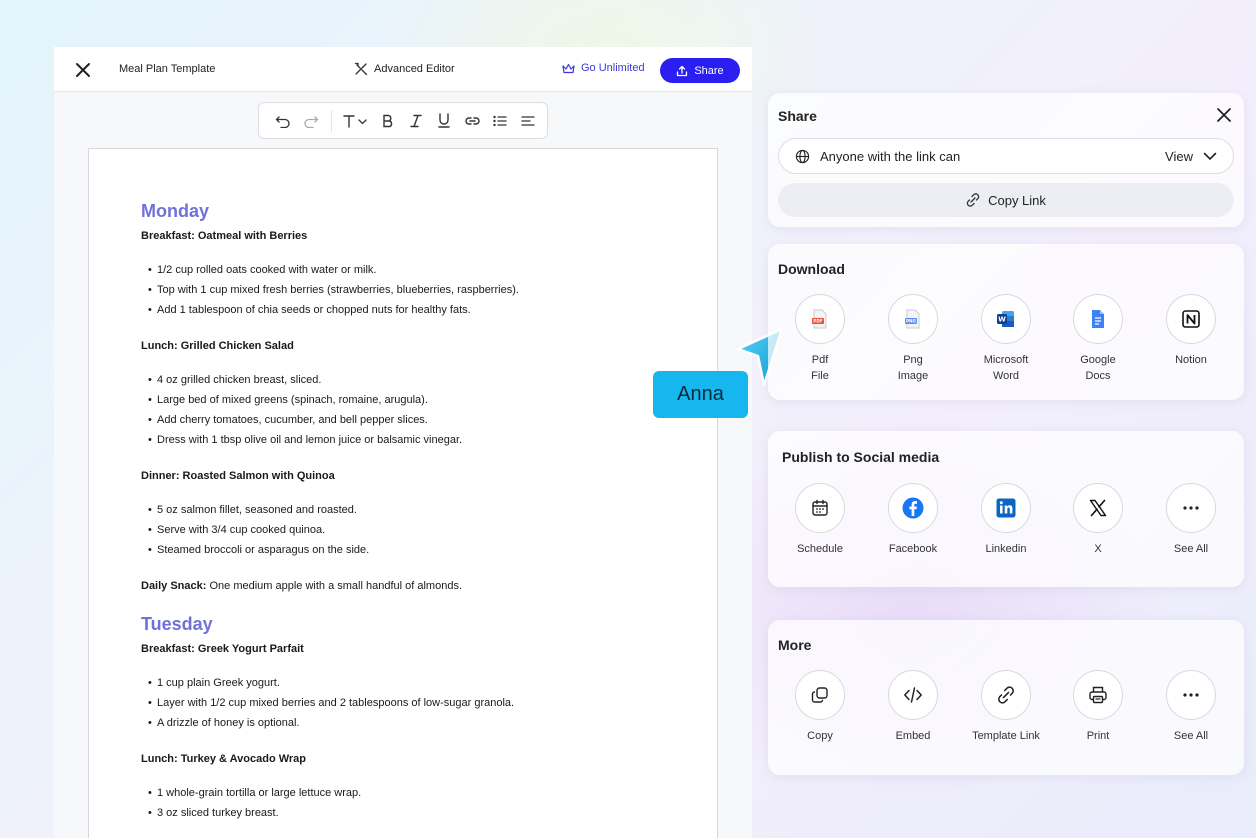  I want to click on share-panel-title: Share, so click(797, 116).